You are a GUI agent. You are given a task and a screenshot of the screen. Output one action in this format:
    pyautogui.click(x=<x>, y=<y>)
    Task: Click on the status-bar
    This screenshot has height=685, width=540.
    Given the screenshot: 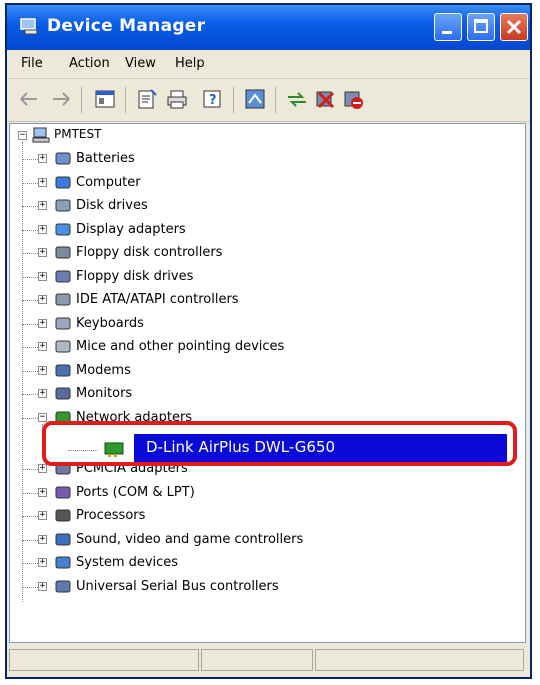 What is the action you would take?
    pyautogui.click(x=267, y=660)
    